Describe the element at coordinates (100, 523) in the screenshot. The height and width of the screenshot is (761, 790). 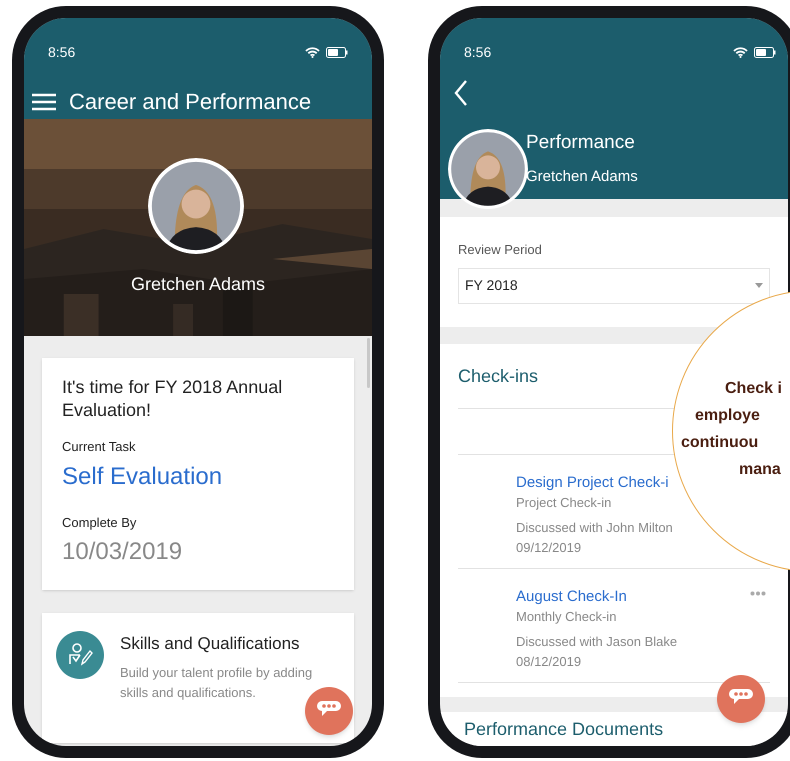
I see `field-label: Complete By` at that location.